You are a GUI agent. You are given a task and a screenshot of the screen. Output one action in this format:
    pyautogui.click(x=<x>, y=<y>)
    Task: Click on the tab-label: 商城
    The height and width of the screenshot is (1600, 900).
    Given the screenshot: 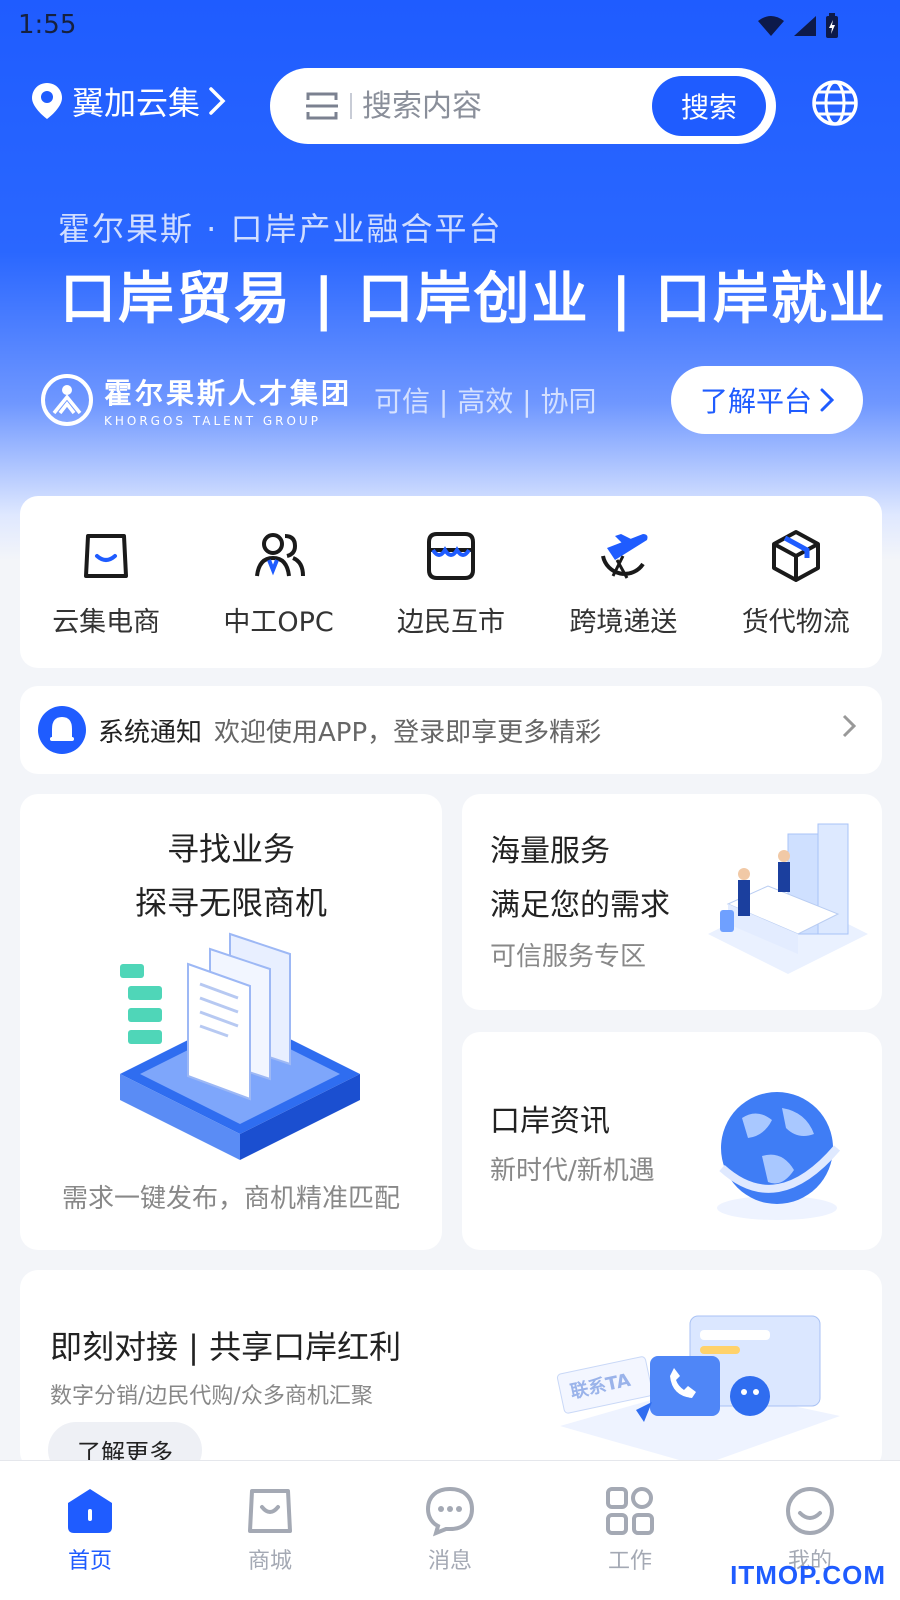 What is the action you would take?
    pyautogui.click(x=269, y=1561)
    